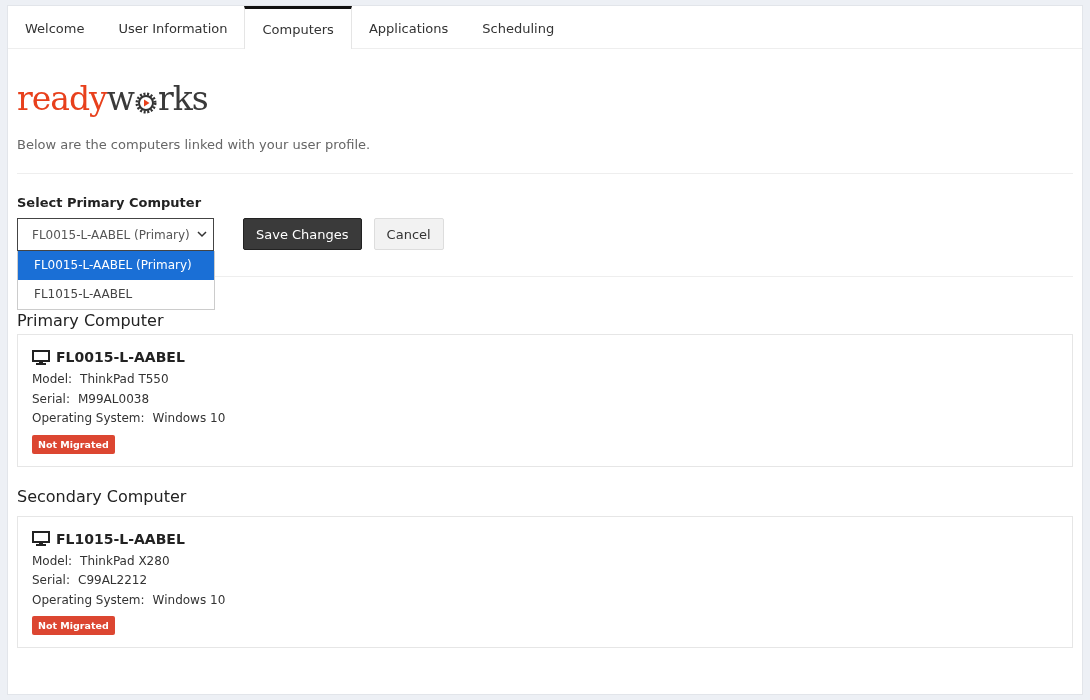 The image size is (1090, 700). I want to click on computer-select: FL0015-L-AABEL (Primary), so click(115, 234).